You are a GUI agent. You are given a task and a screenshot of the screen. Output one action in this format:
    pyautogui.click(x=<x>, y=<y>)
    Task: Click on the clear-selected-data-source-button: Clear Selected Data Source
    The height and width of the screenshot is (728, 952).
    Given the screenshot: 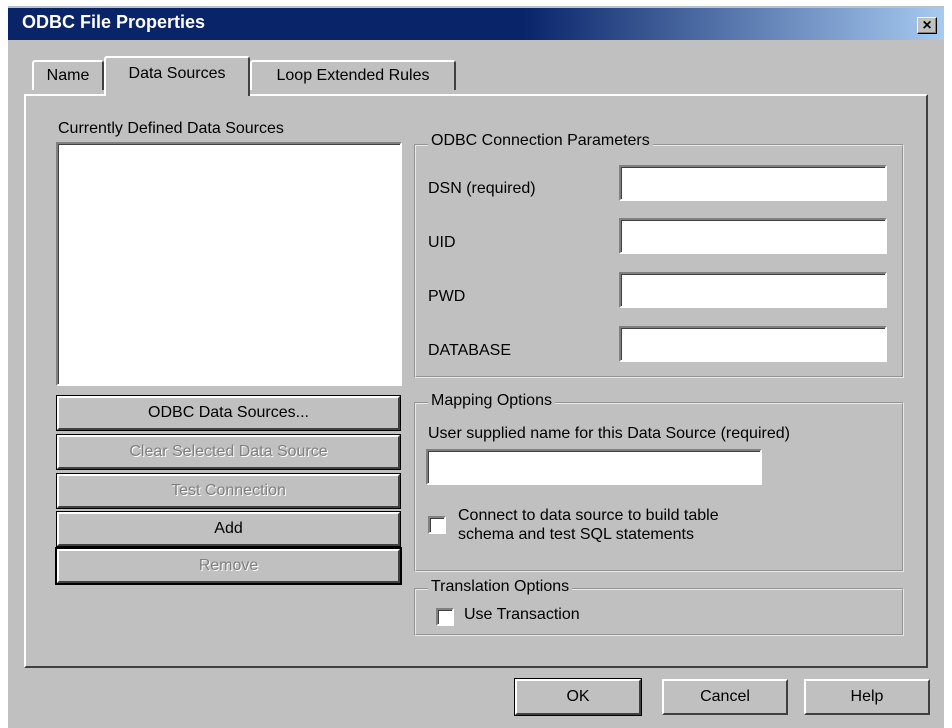 What is the action you would take?
    pyautogui.click(x=228, y=452)
    